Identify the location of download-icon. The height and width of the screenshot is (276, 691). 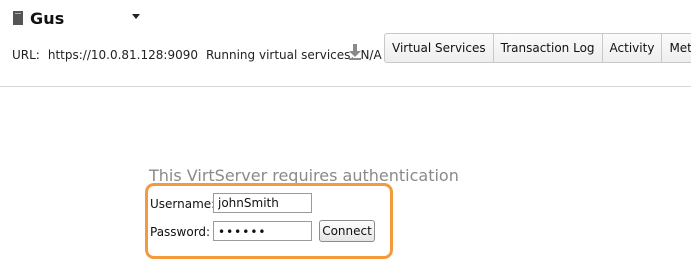
(355, 52).